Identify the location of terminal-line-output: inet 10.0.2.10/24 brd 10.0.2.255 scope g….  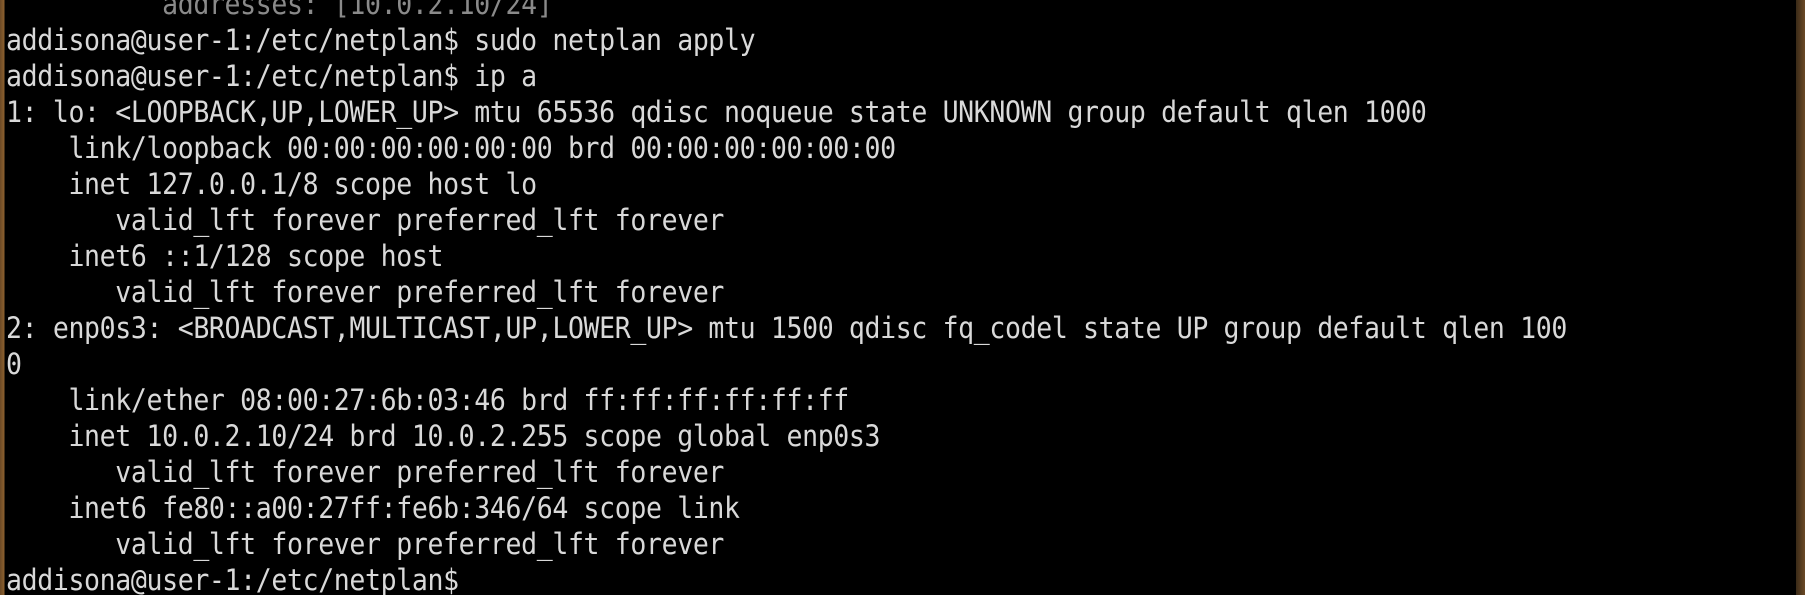
(443, 436).